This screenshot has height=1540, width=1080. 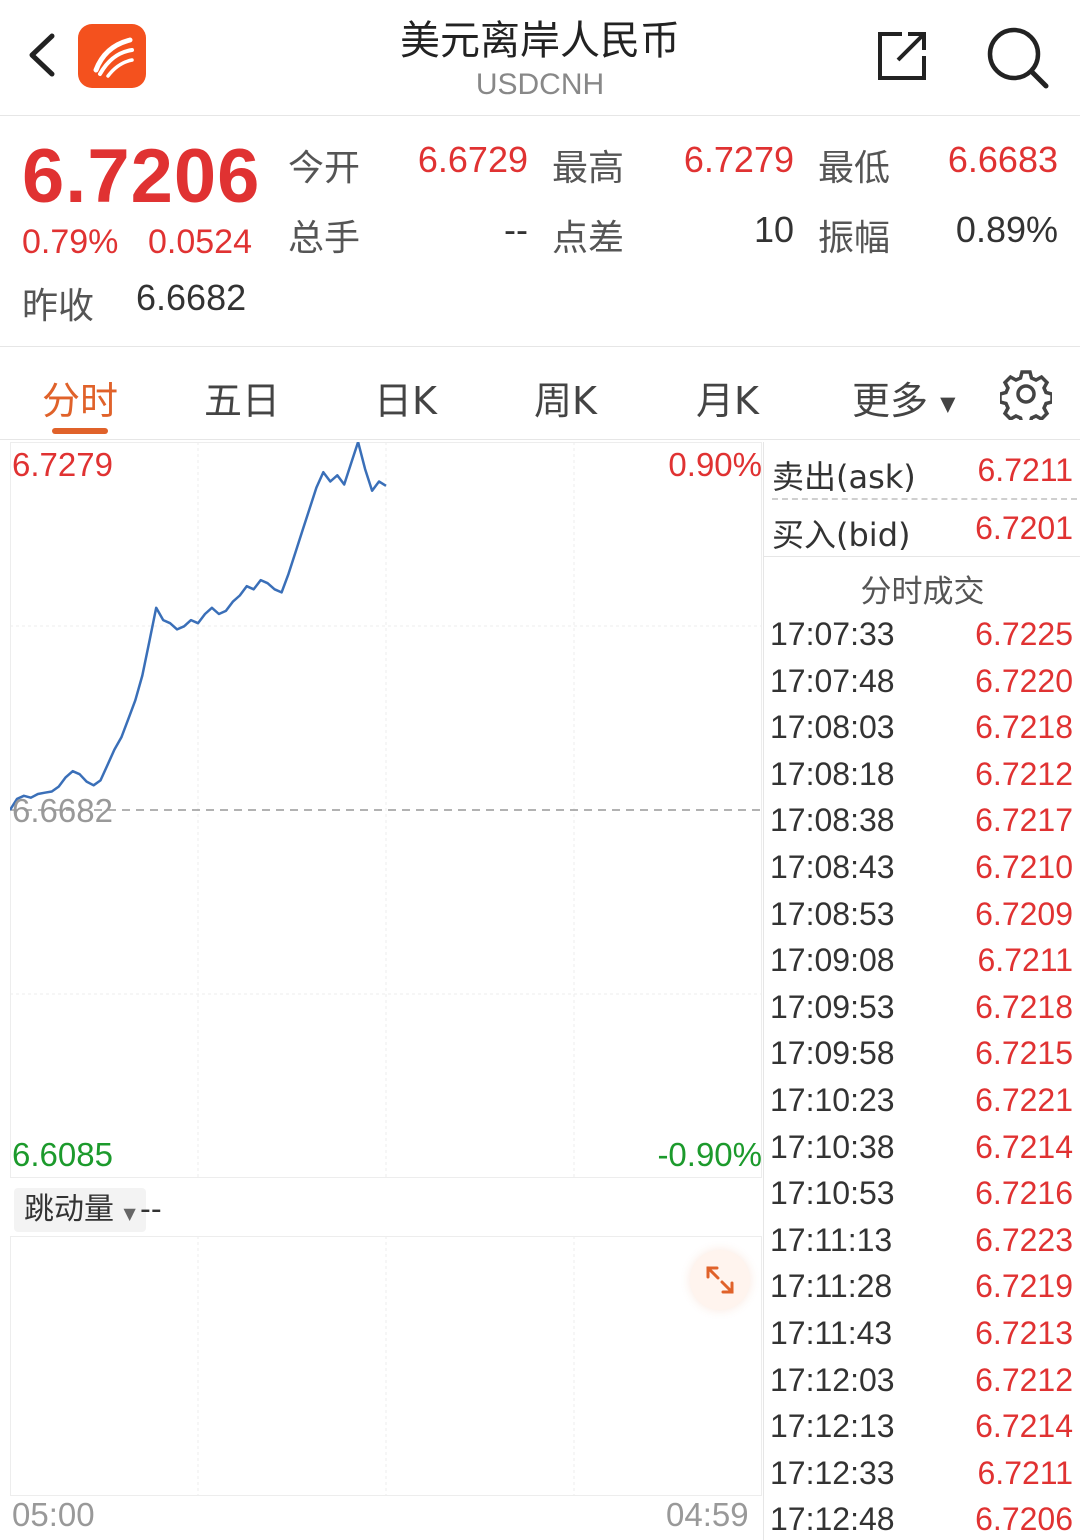 What do you see at coordinates (922, 530) in the screenshot?
I see `bid-row: 买入(bid) 6.7201` at bounding box center [922, 530].